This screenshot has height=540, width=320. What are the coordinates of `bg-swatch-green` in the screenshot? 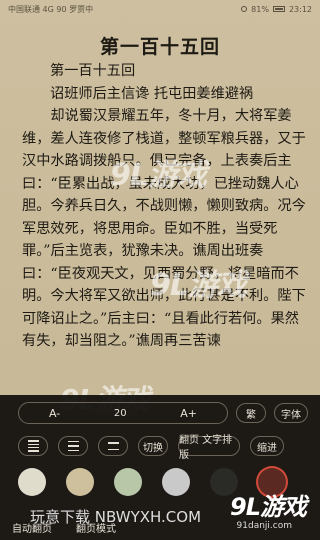 It's located at (128, 482).